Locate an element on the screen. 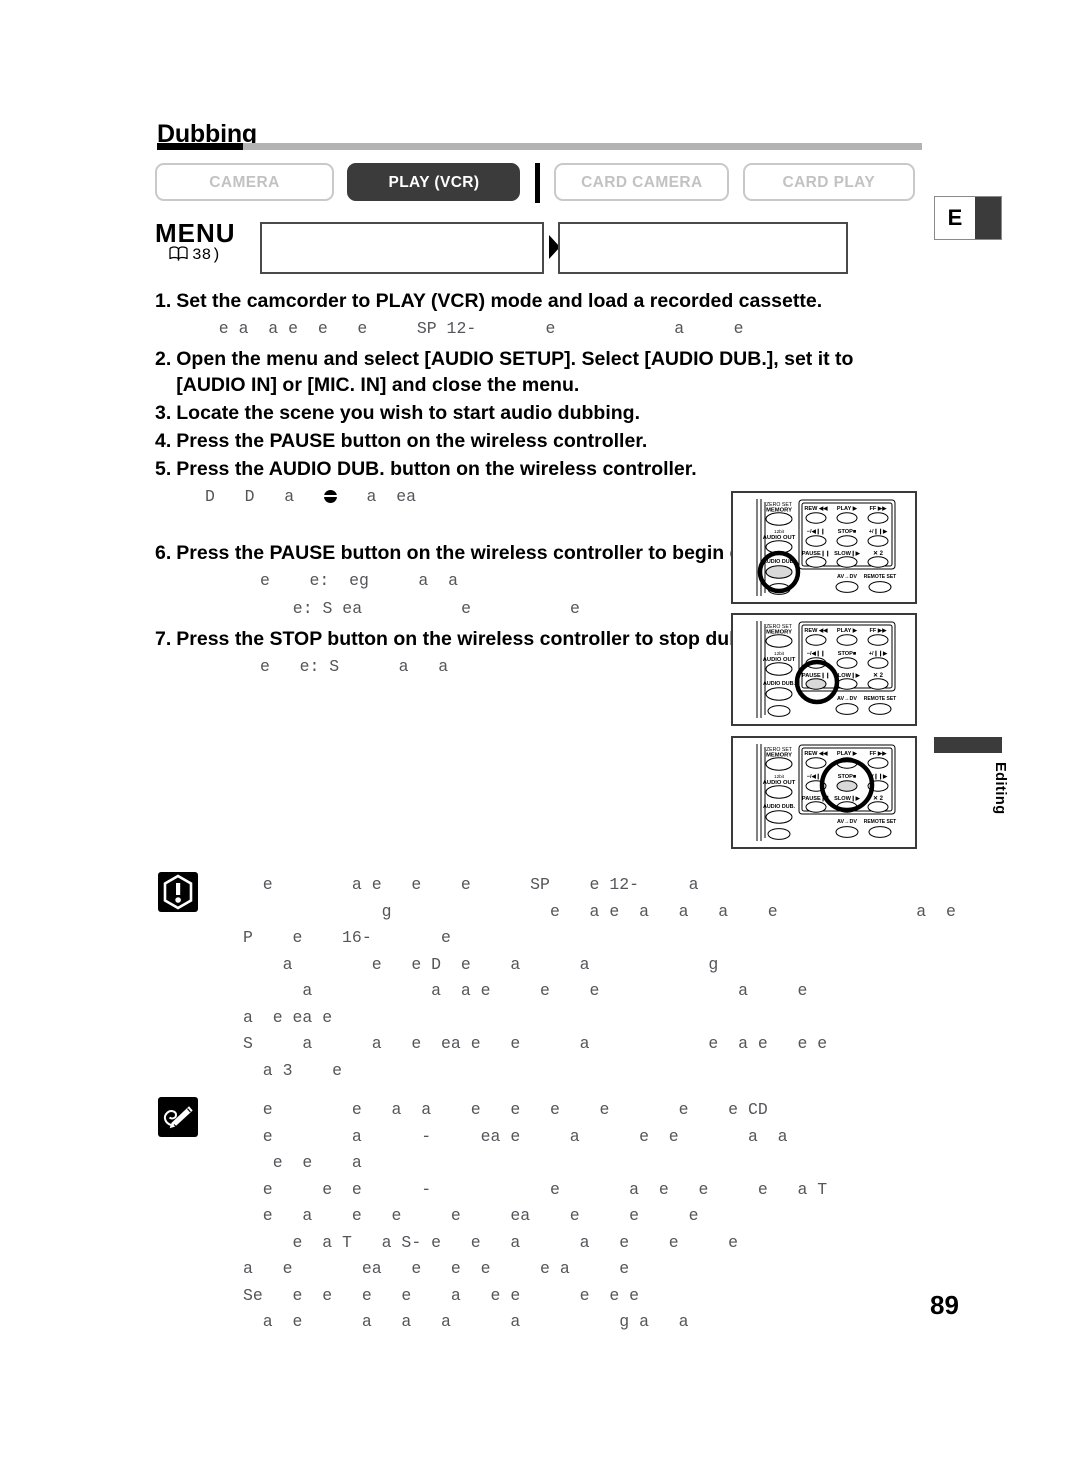 The height and width of the screenshot is (1461, 1080). step-number: 6. is located at coordinates (163, 553).